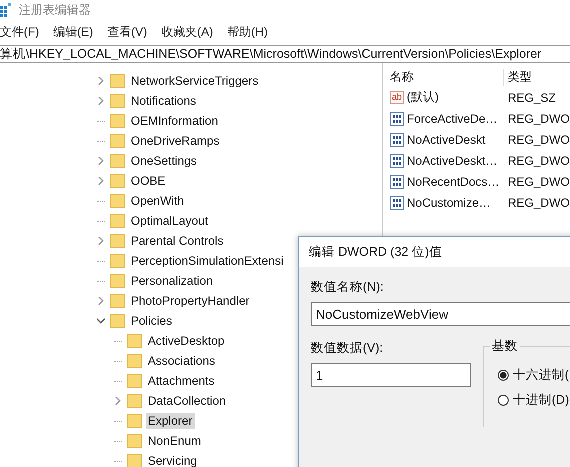  Describe the element at coordinates (175, 441) in the screenshot. I see `tree-item: NonEnum` at that location.